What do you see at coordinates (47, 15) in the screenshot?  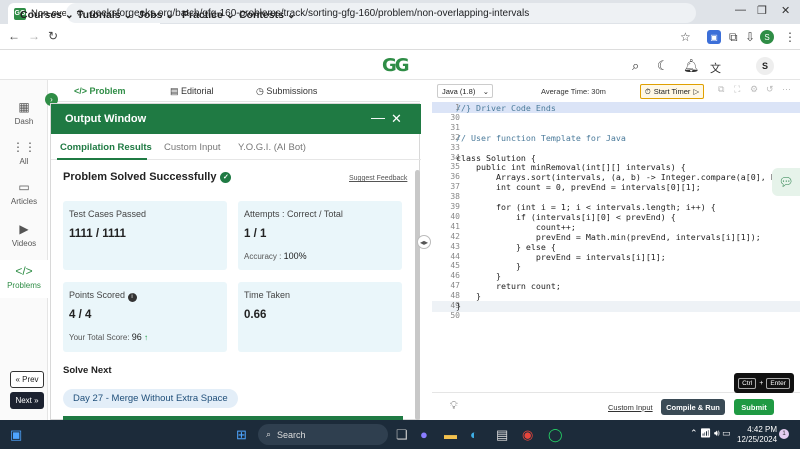 I see `nav-courses: Courses ⌄` at bounding box center [47, 15].